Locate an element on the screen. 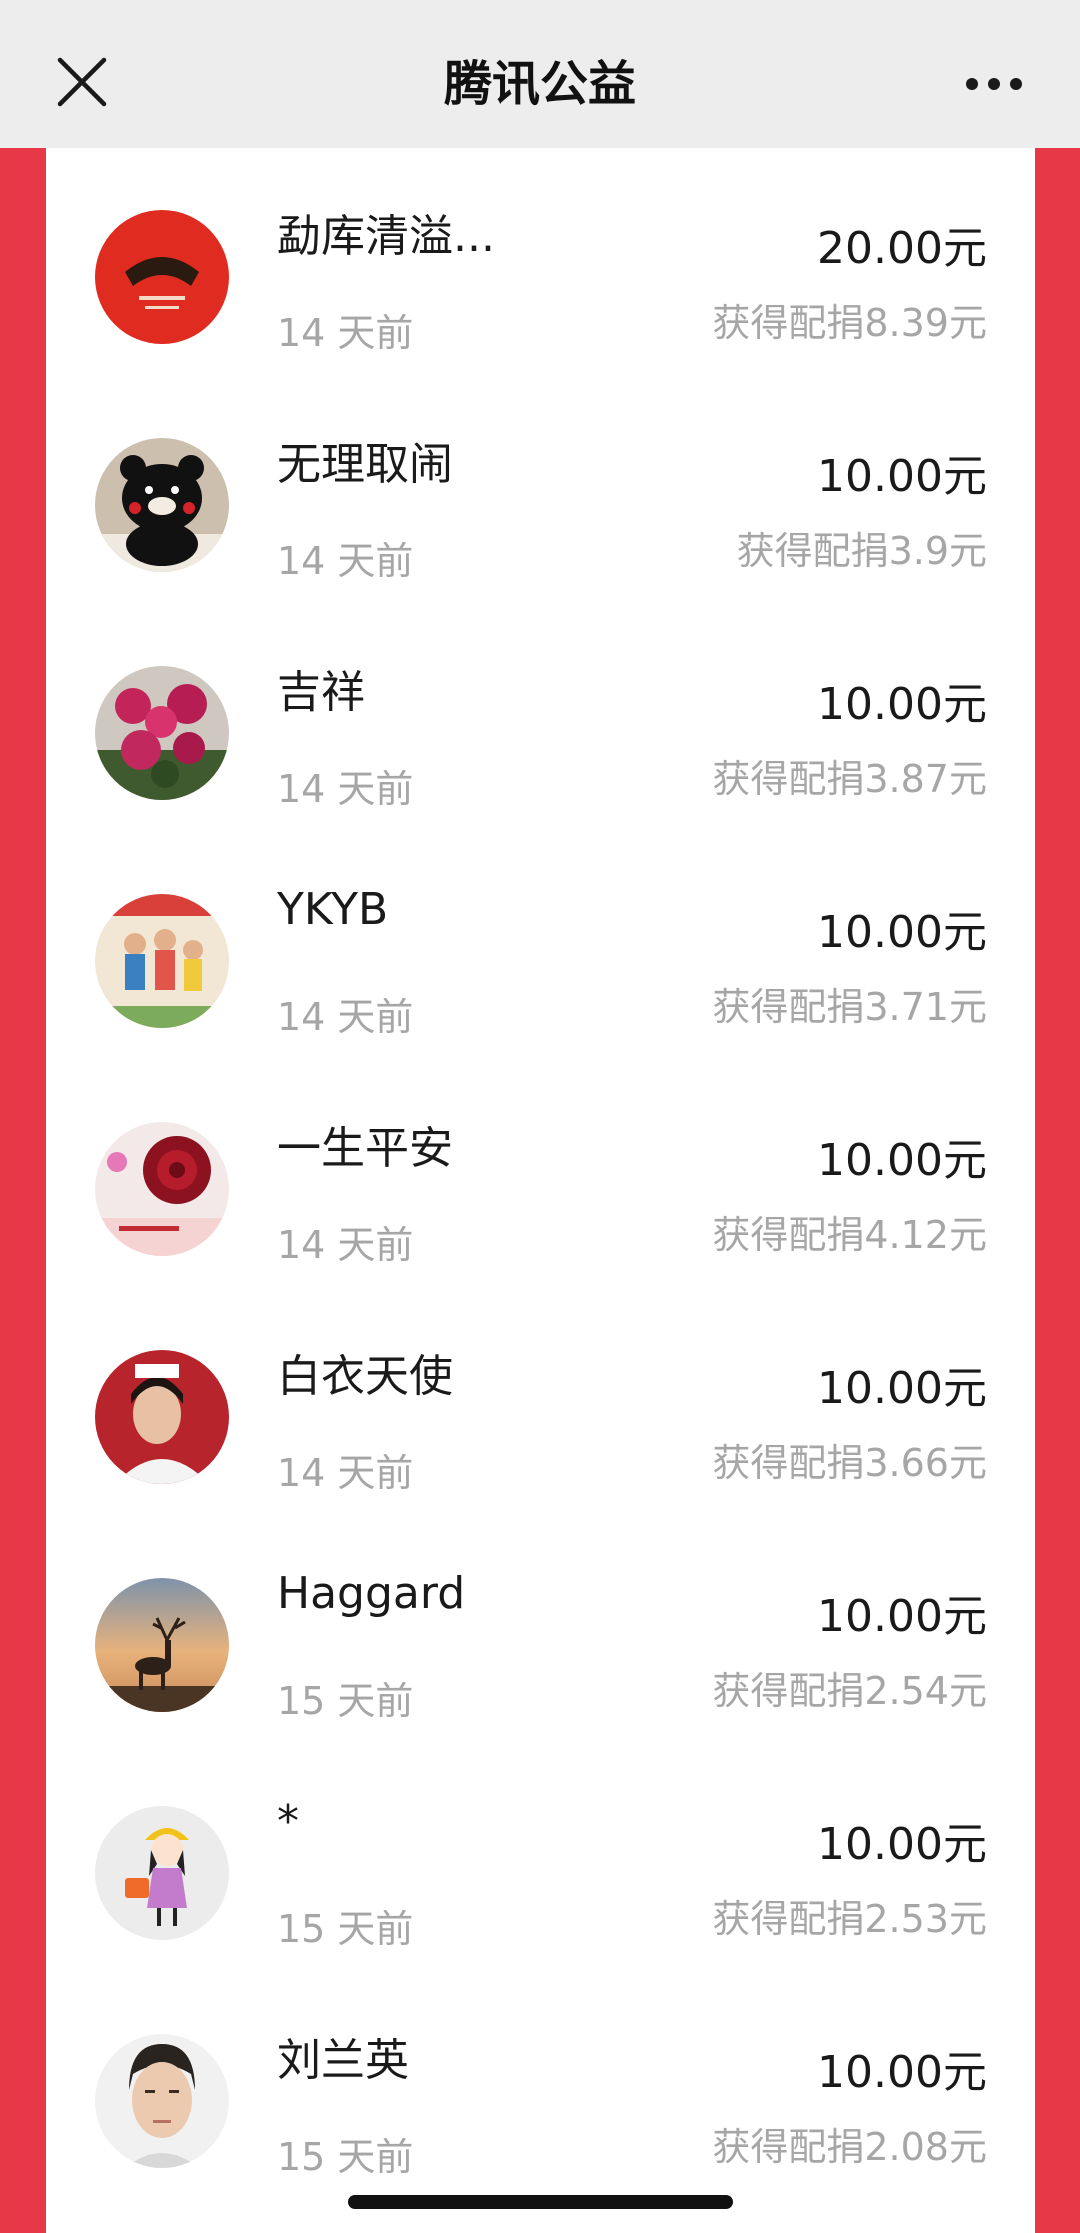  black-bear-avatar is located at coordinates (162, 505).